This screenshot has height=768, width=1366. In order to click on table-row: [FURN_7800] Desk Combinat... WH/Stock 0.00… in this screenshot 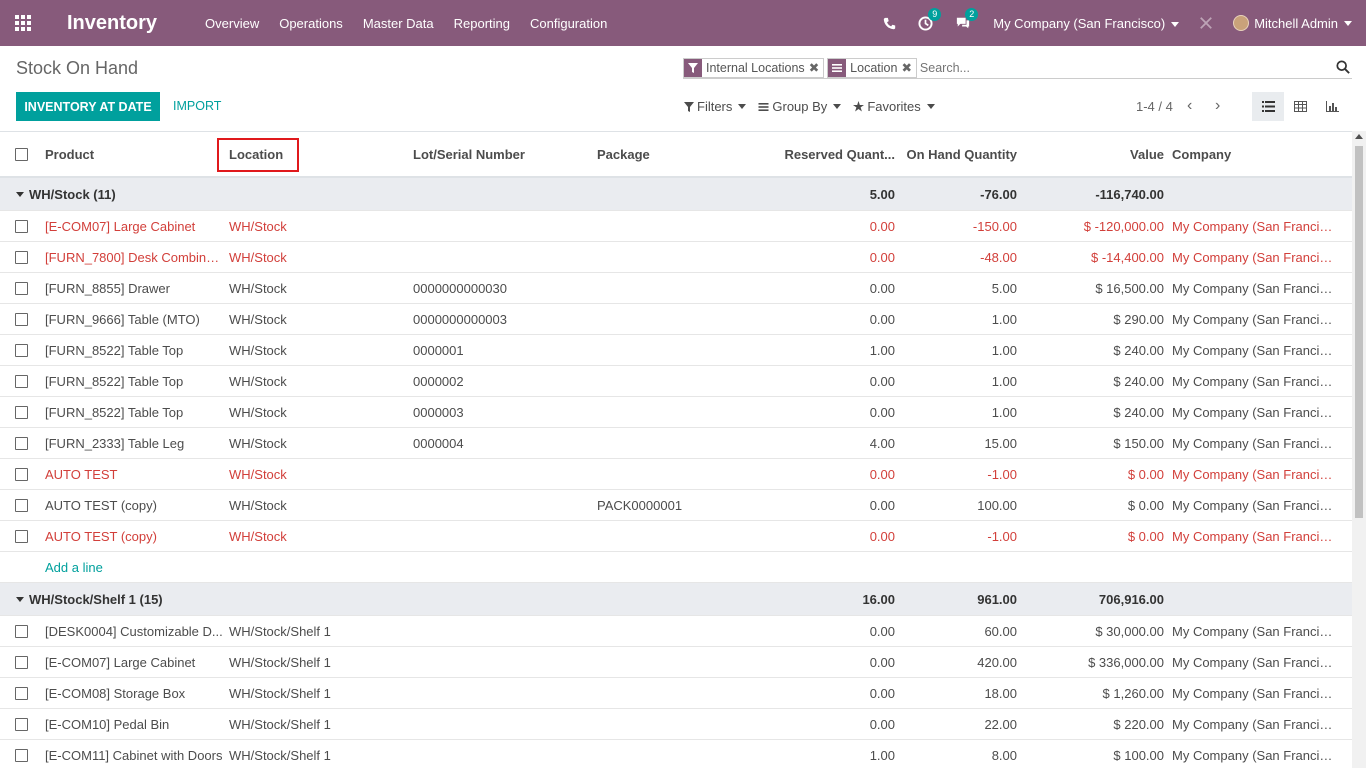, I will do `click(676, 257)`.